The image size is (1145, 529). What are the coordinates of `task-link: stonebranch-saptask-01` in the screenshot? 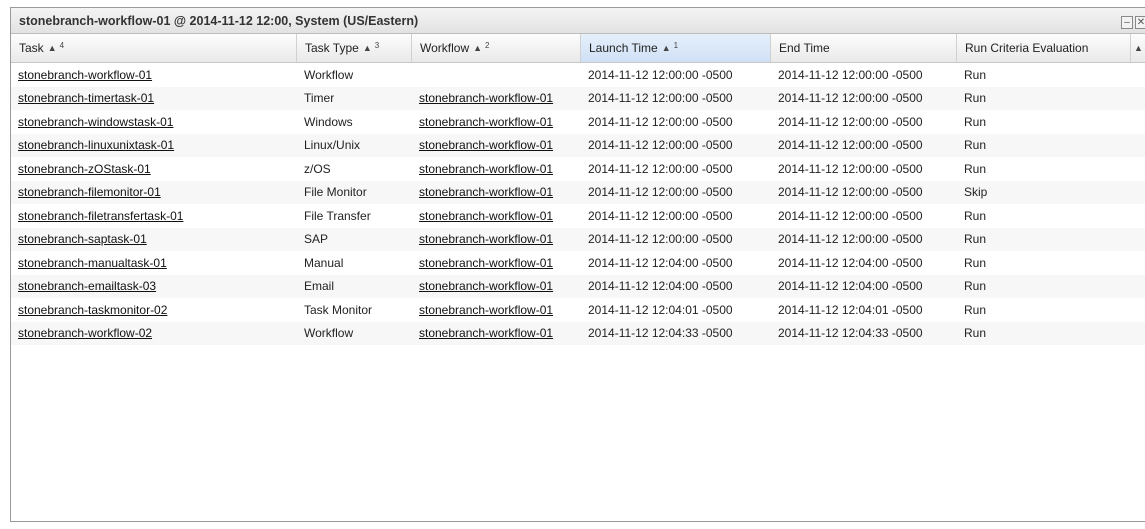 It's located at (82, 239).